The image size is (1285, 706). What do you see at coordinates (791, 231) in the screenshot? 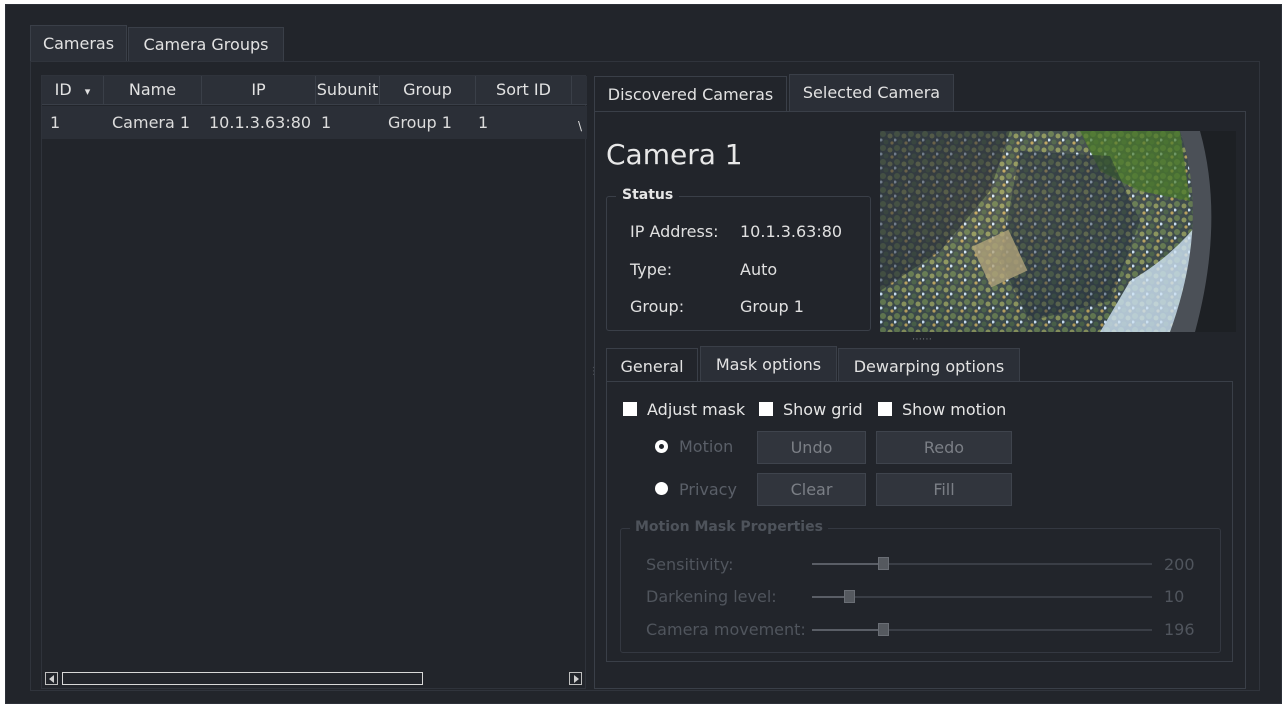
I see `ip-address-value: 10.1.3.63:80` at bounding box center [791, 231].